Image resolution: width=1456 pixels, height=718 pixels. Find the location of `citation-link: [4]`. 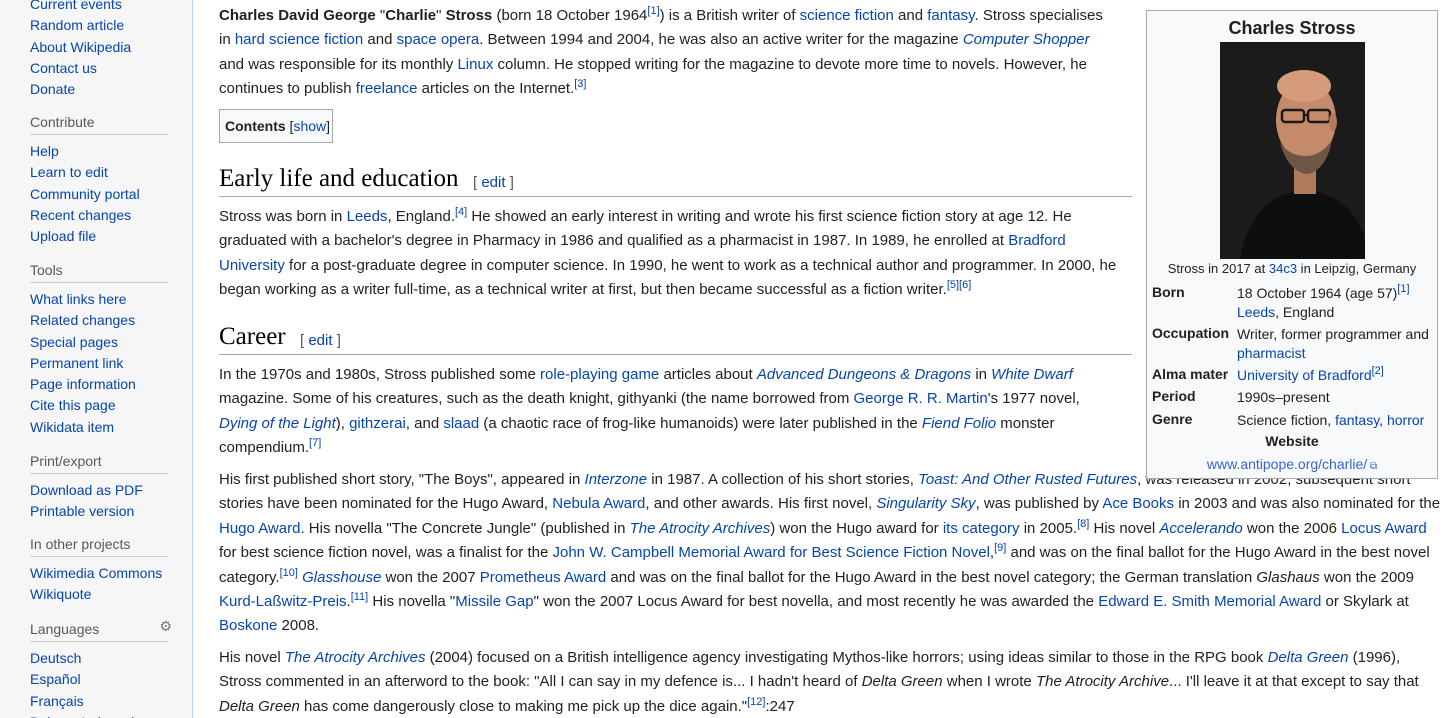

citation-link: [4] is located at coordinates (461, 212).